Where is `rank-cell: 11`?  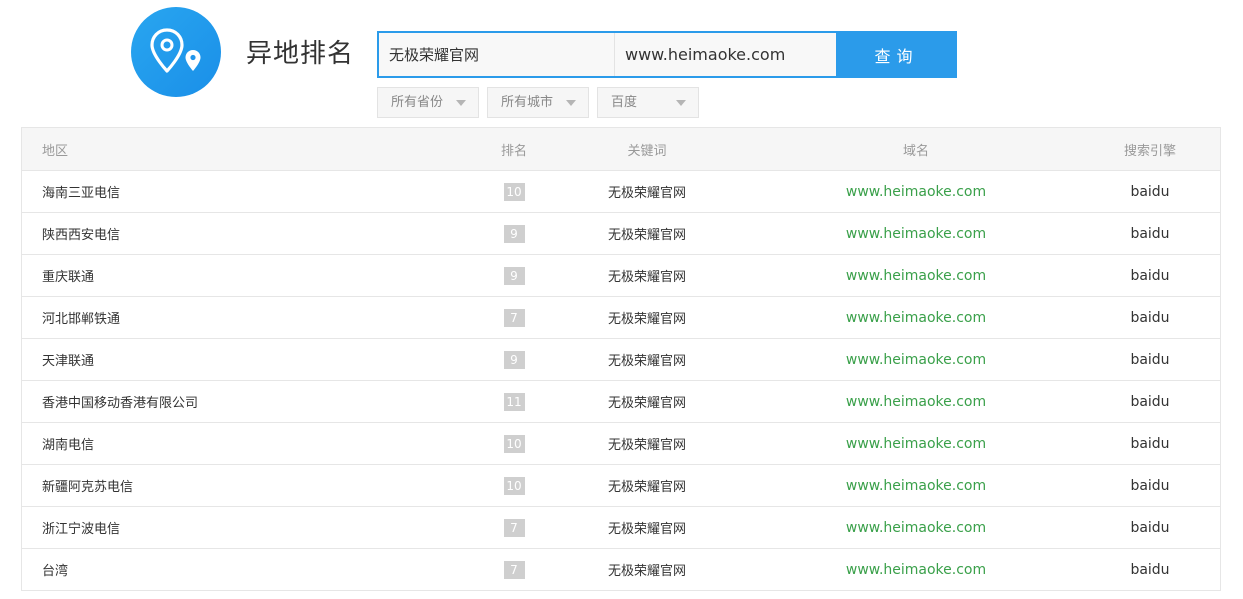
rank-cell: 11 is located at coordinates (514, 401).